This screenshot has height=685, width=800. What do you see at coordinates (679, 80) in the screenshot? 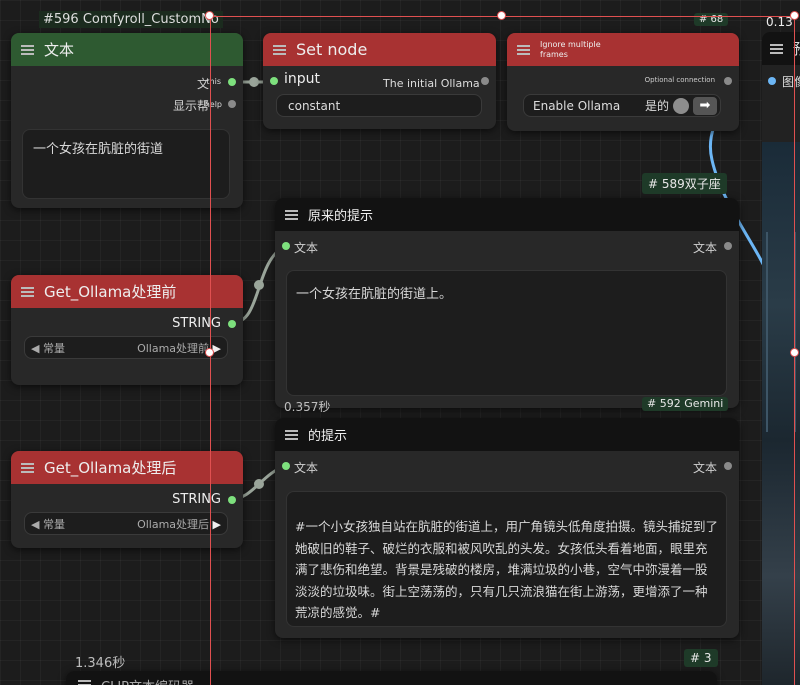
I see `ignore-node-output-label: Optional connection` at bounding box center [679, 80].